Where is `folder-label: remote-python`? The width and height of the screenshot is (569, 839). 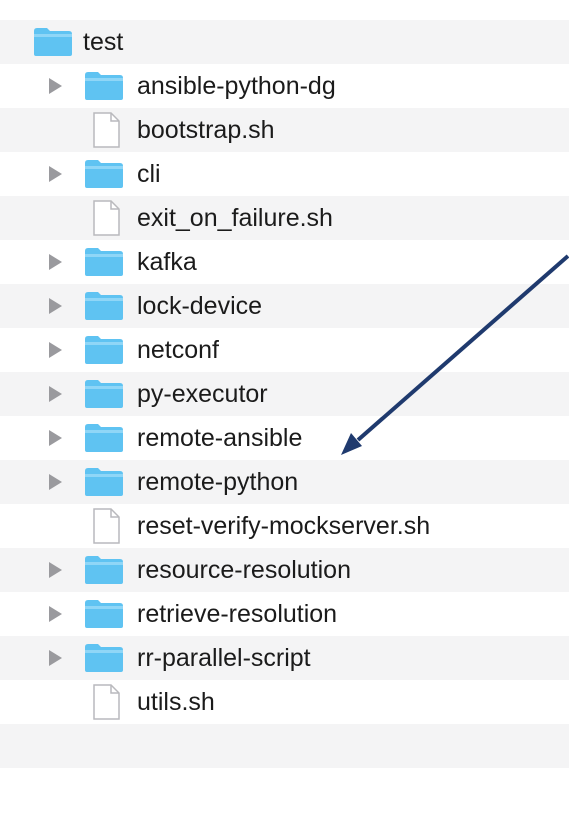 folder-label: remote-python is located at coordinates (218, 482).